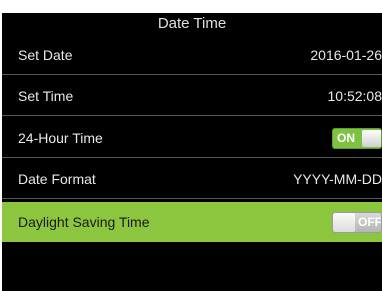 The width and height of the screenshot is (382, 291). Describe the element at coordinates (346, 55) in the screenshot. I see `set-date-value: 2016-01-26` at that location.